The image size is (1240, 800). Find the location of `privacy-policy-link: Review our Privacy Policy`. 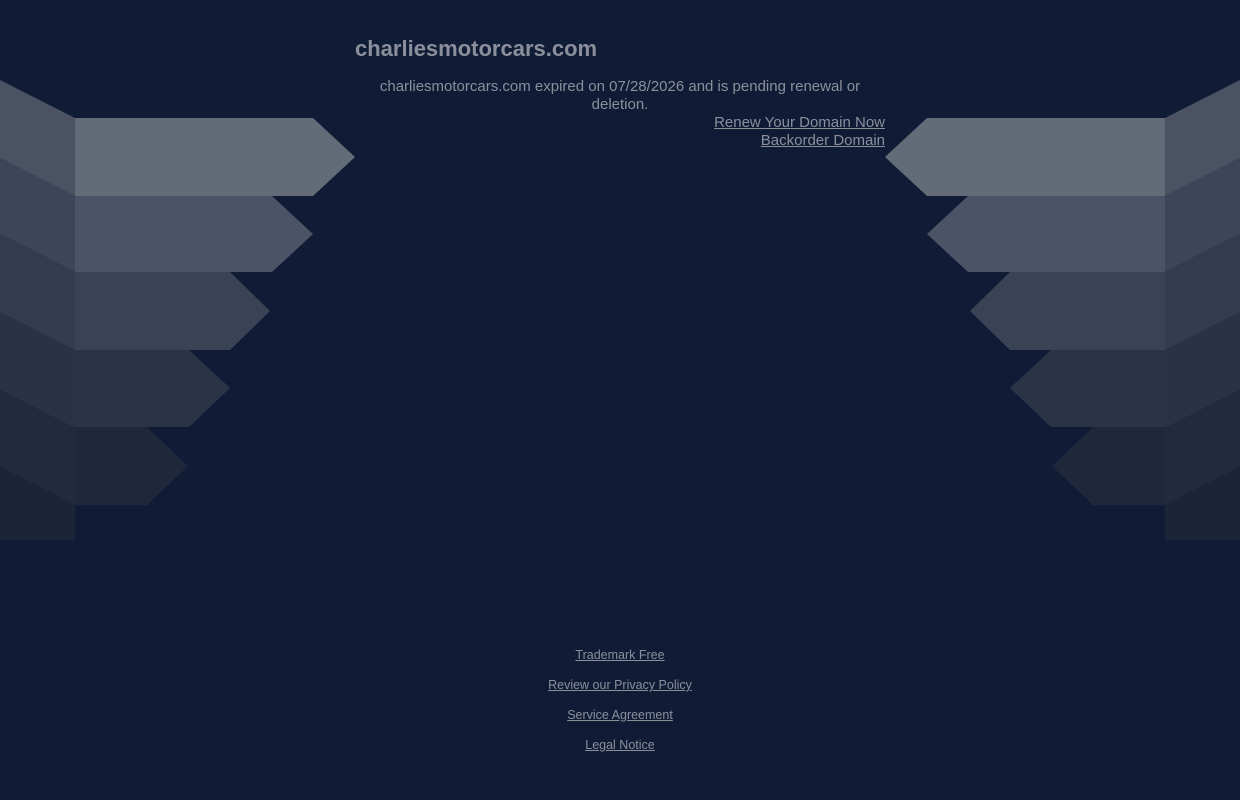

privacy-policy-link: Review our Privacy Policy is located at coordinates (620, 685).